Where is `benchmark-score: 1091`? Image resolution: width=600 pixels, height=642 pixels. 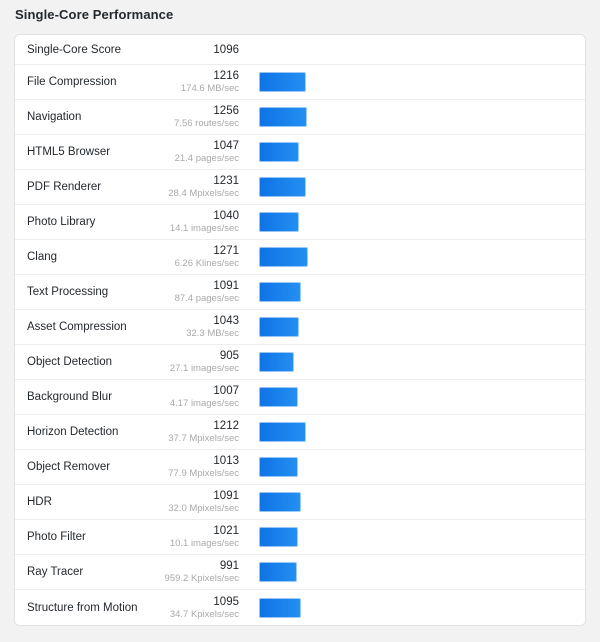 benchmark-score: 1091 is located at coordinates (226, 496).